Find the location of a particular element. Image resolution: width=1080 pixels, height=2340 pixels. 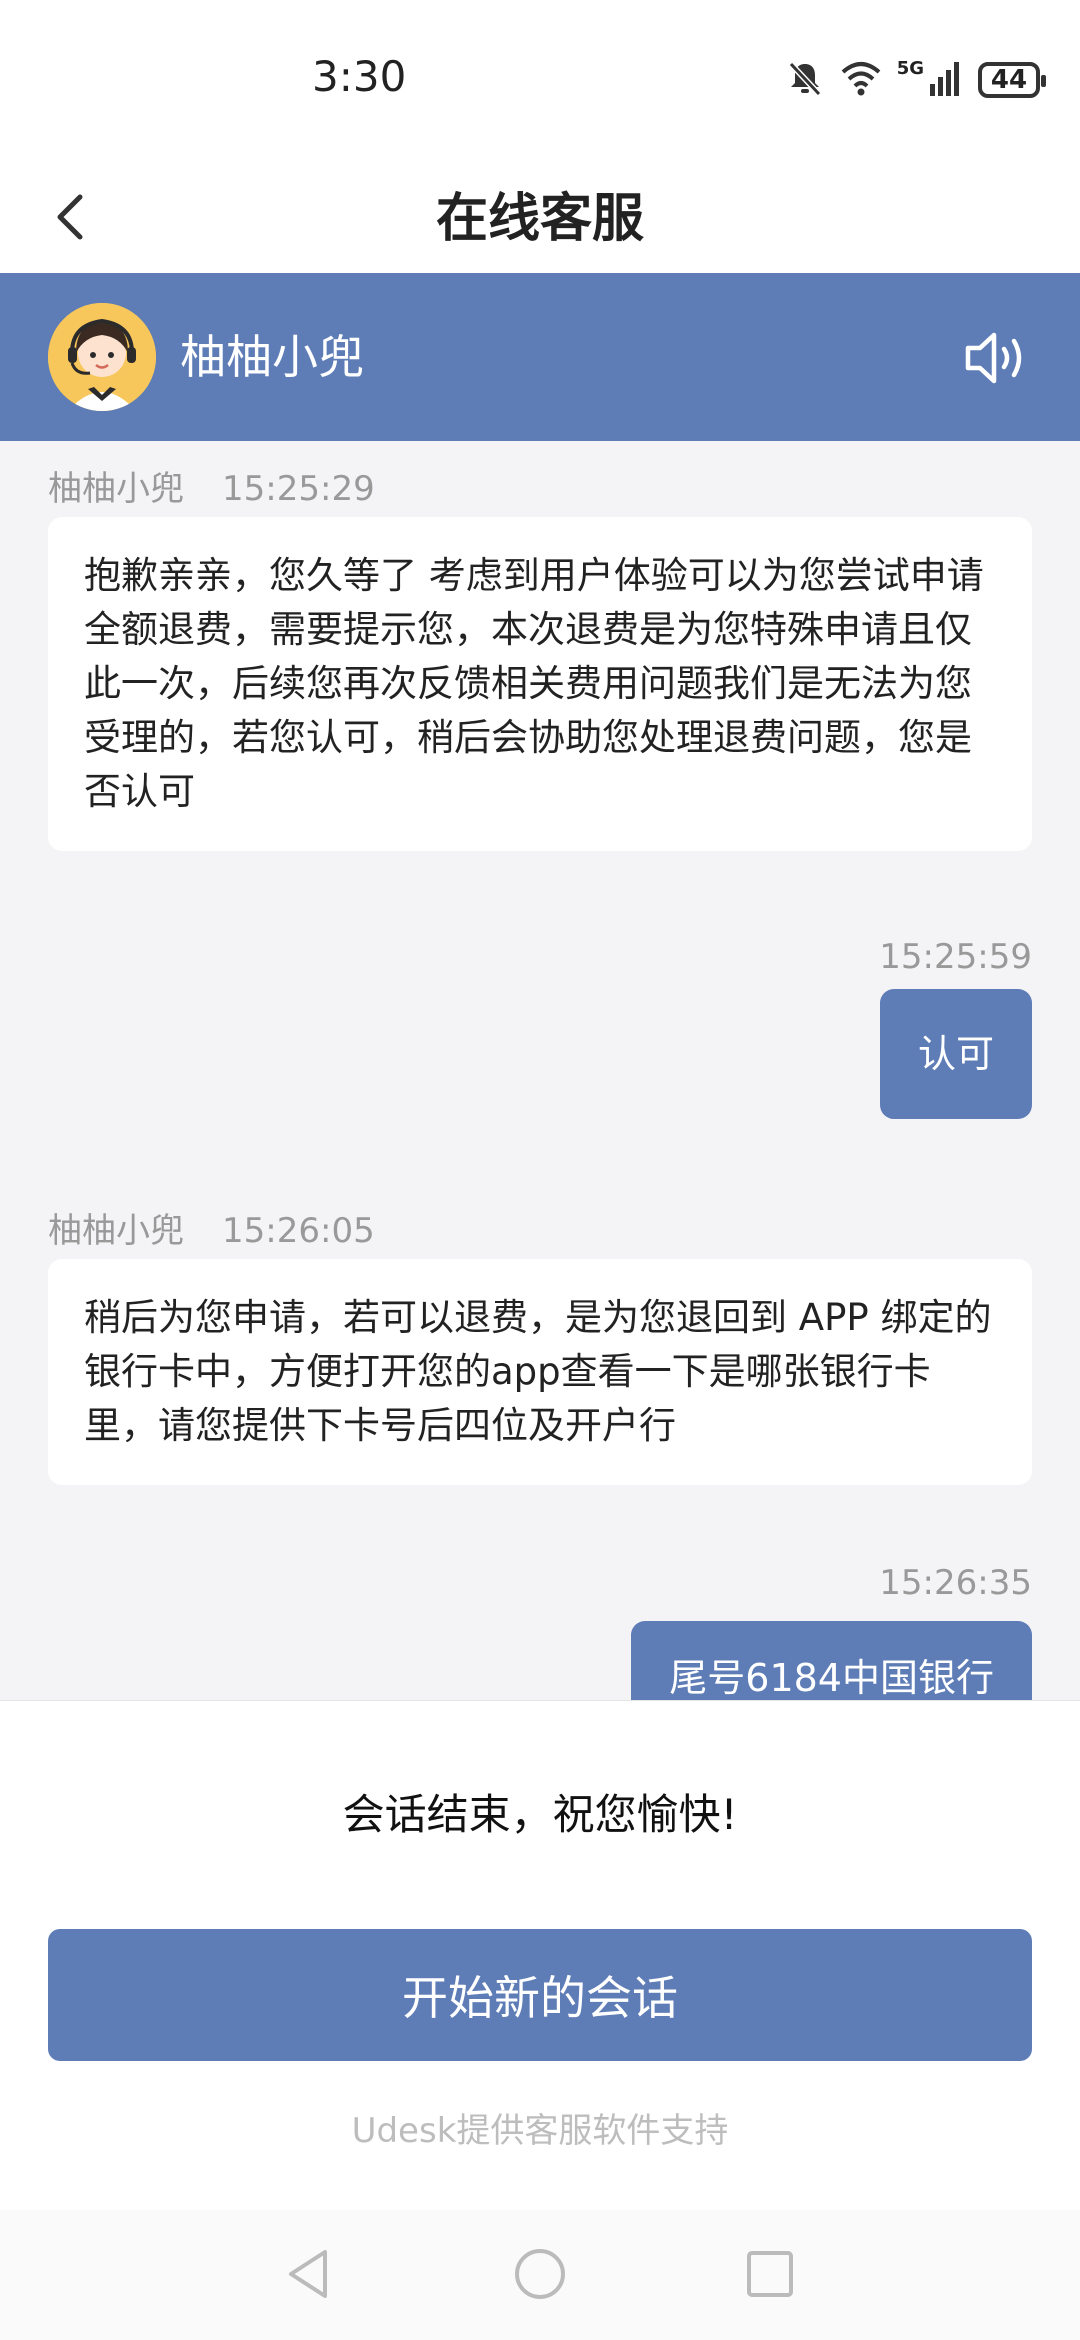

system-nav-bar is located at coordinates (540, 2275).